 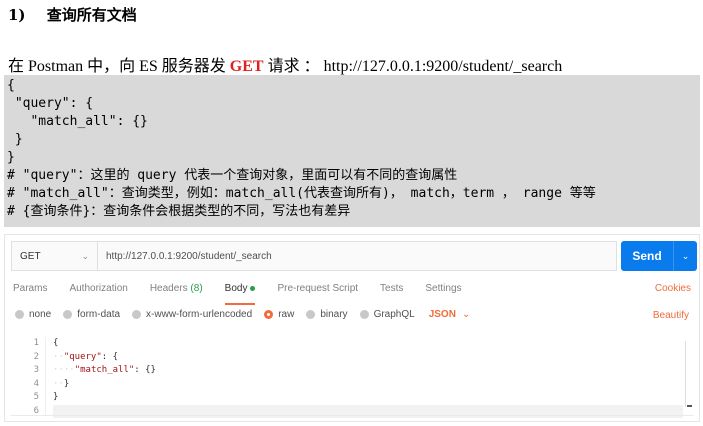 I want to click on option-graphql: GraphQL, so click(x=387, y=314).